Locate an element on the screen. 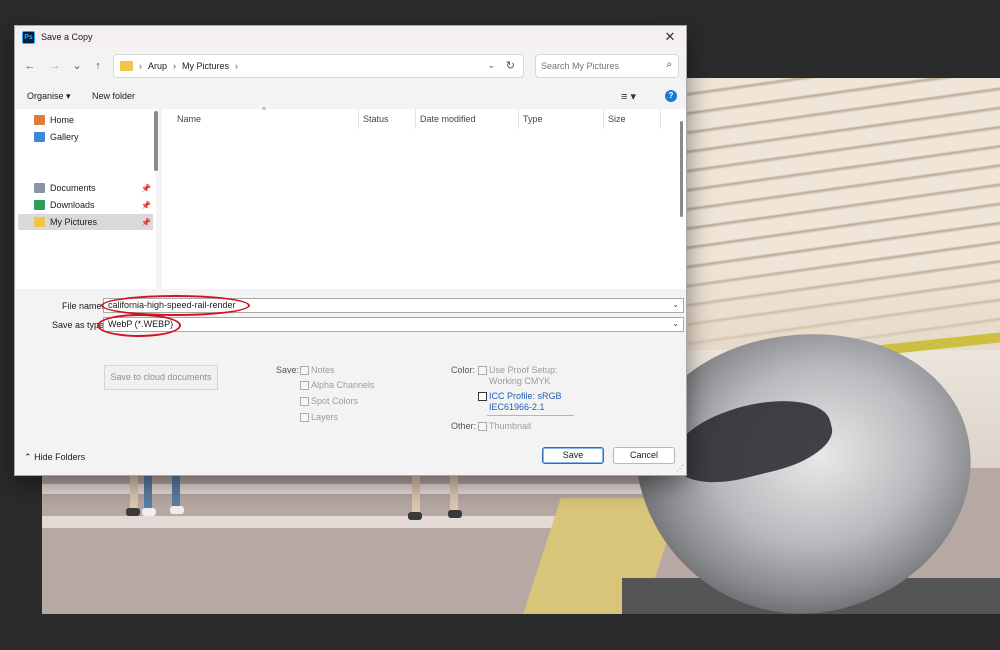  use-proof-setup-label: Use Proof Setup: is located at coordinates (523, 370).